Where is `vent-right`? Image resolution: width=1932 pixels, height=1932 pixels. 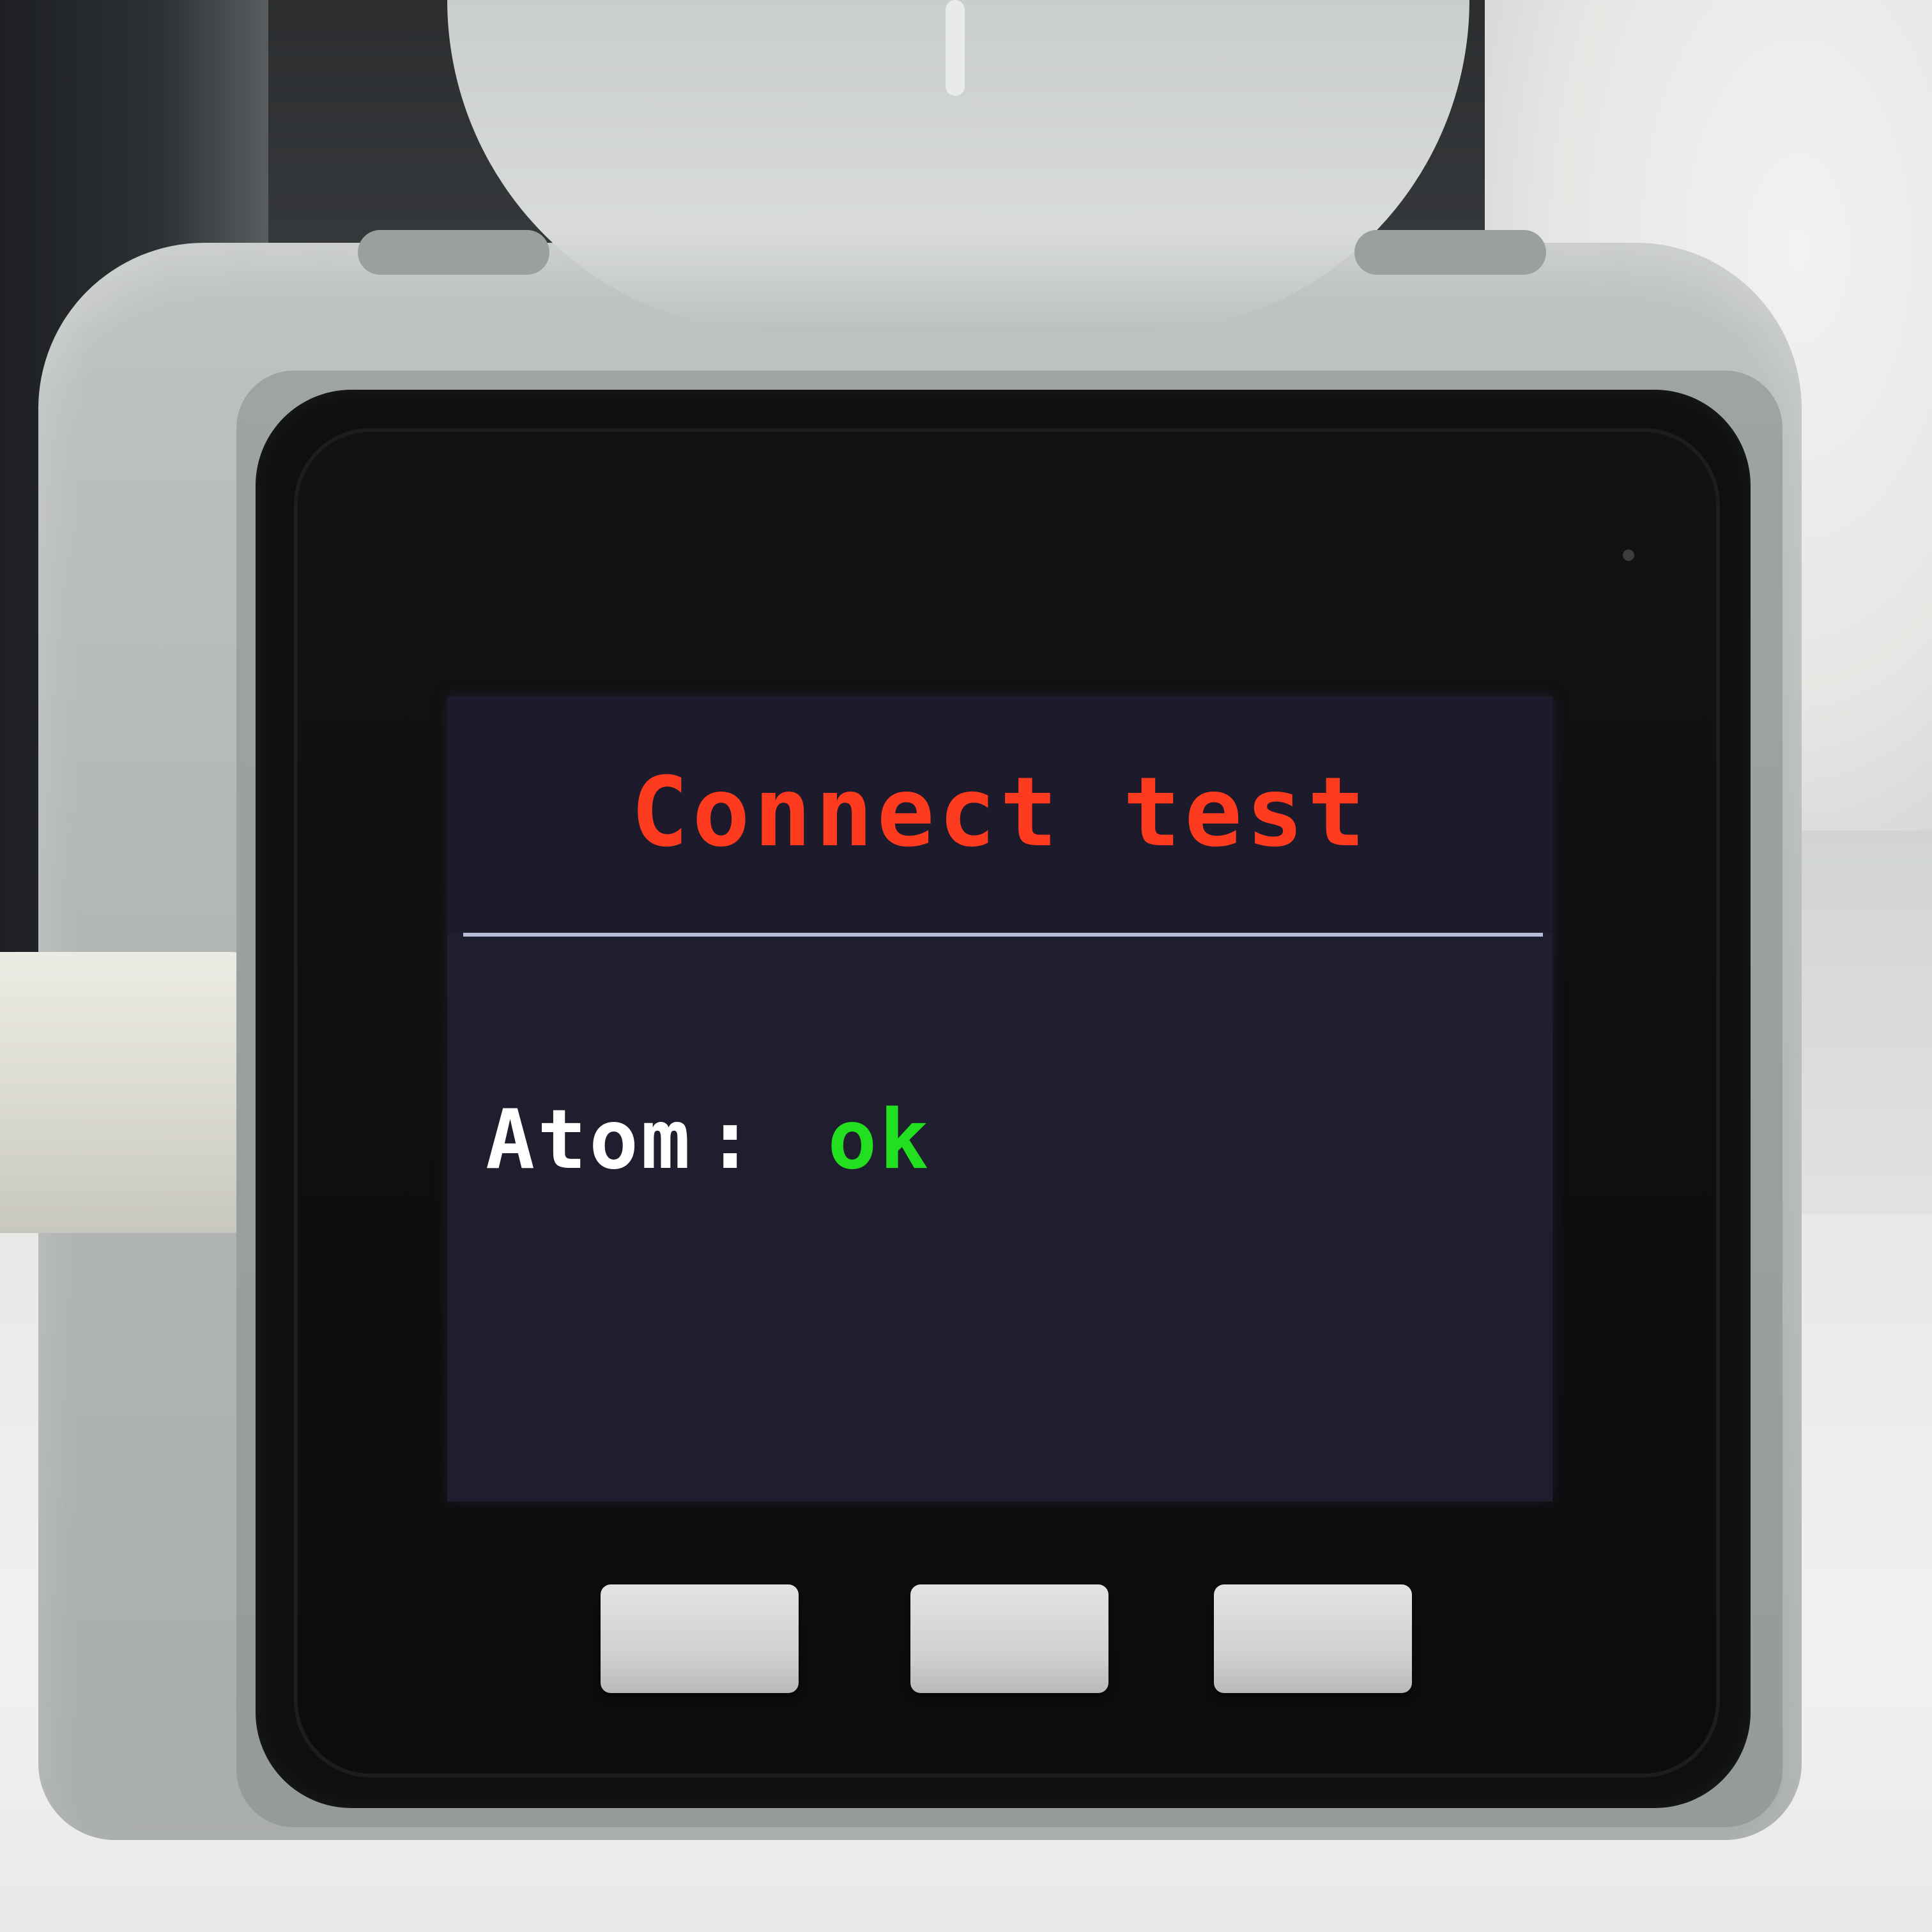 vent-right is located at coordinates (1450, 252).